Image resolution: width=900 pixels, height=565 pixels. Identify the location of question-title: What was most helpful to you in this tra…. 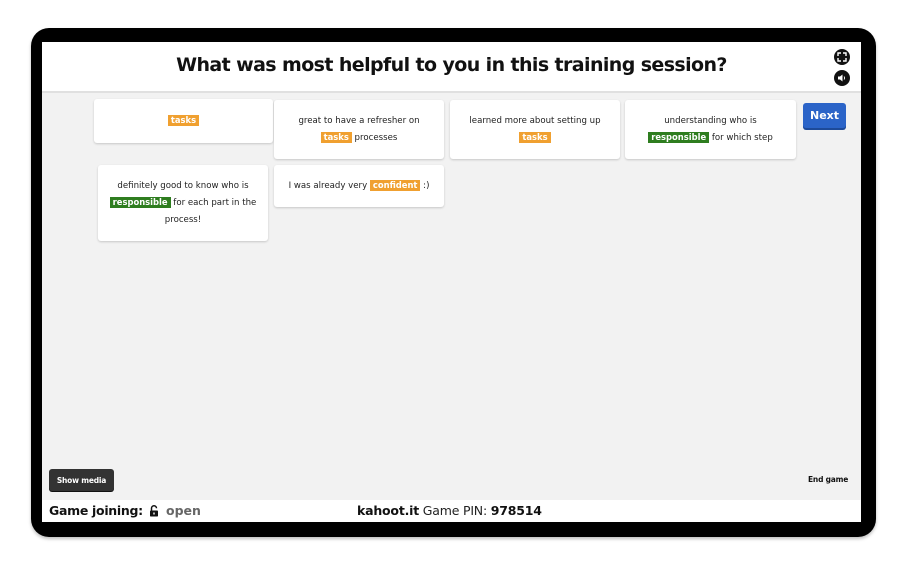
(451, 65).